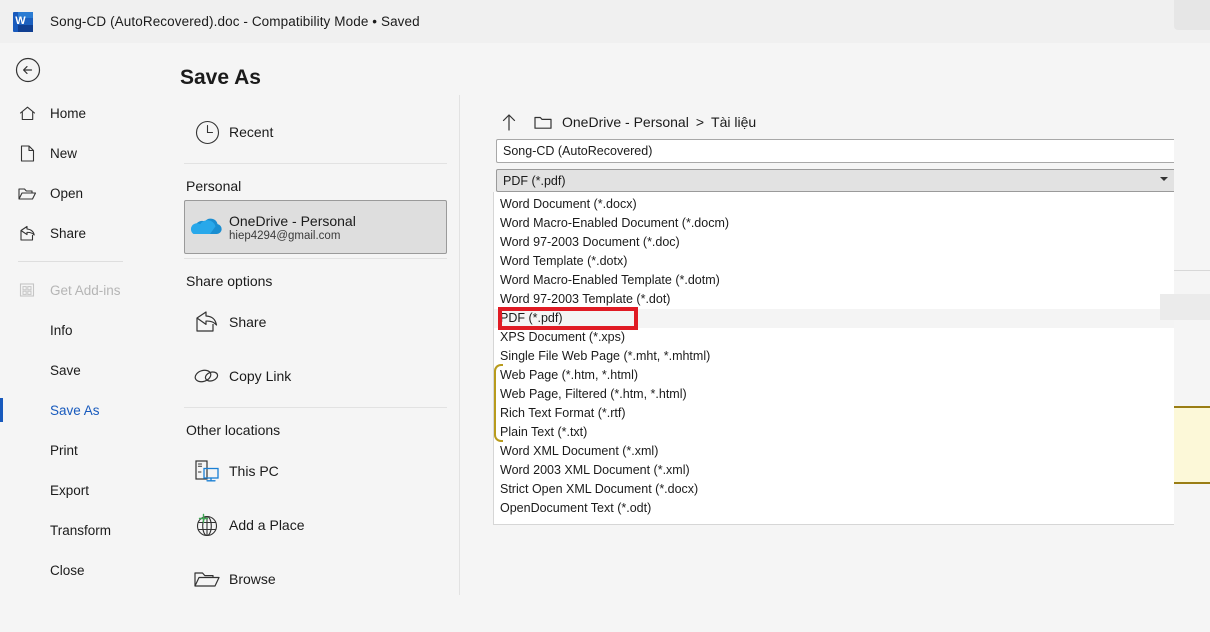  I want to click on sidebar-item-info: Info, so click(69, 330).